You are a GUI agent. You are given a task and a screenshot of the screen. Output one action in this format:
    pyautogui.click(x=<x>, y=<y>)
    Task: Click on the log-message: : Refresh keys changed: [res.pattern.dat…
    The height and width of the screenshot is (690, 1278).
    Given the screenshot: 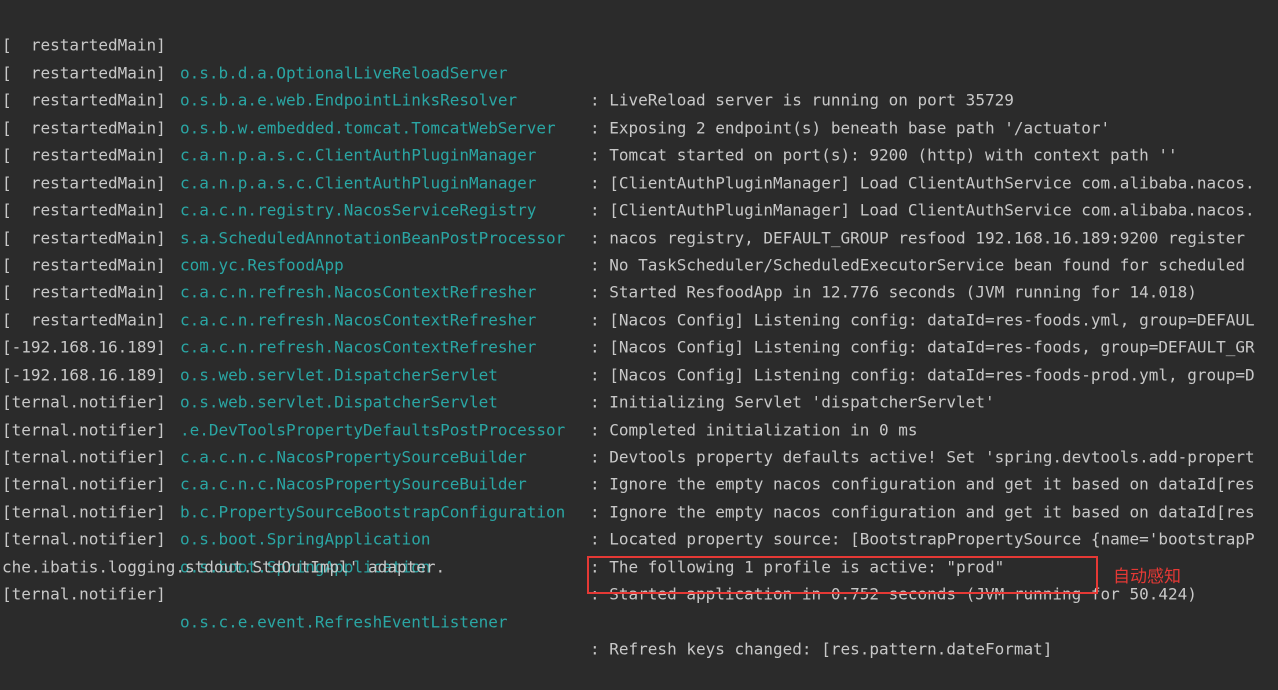 What is the action you would take?
    pyautogui.click(x=821, y=649)
    